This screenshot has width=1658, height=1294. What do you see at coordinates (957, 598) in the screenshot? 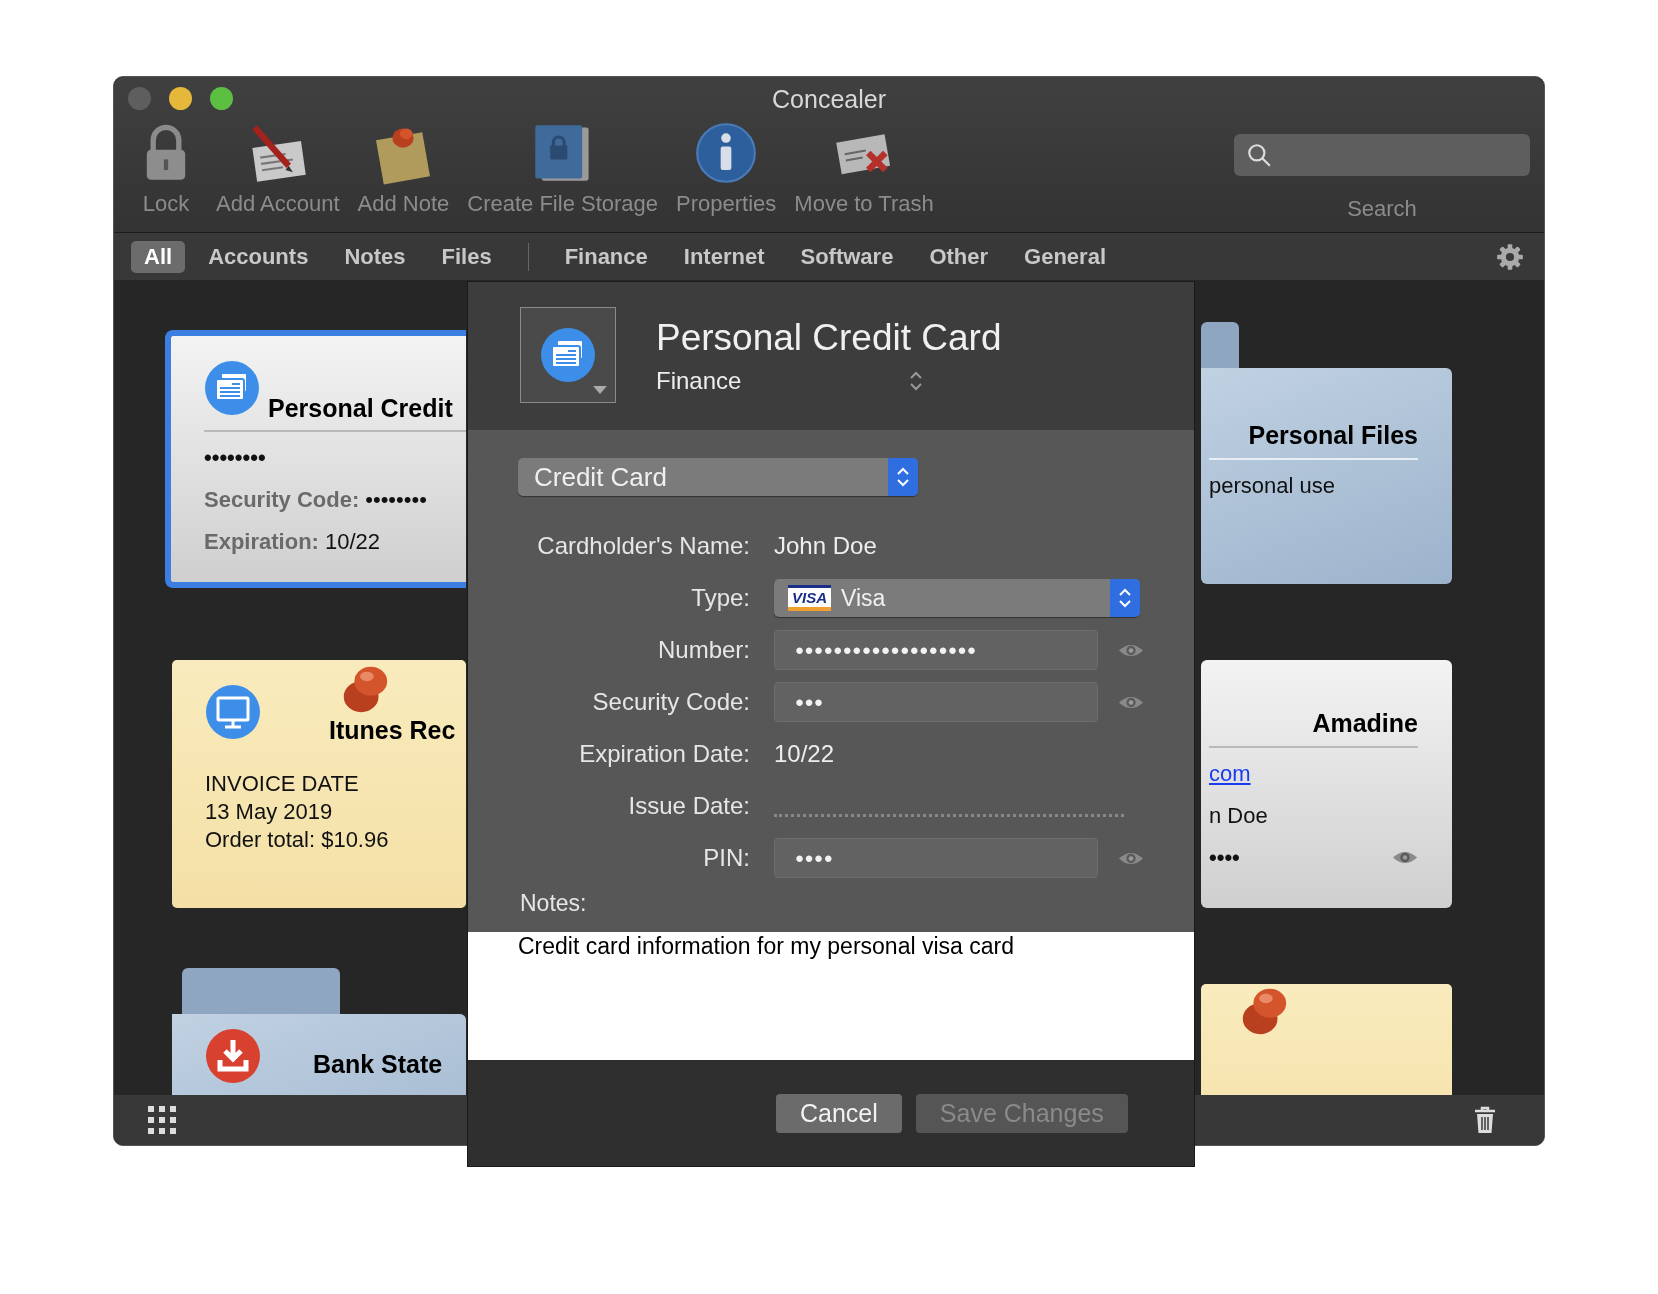
I see `card-type-dropdown: VISA Visa` at bounding box center [957, 598].